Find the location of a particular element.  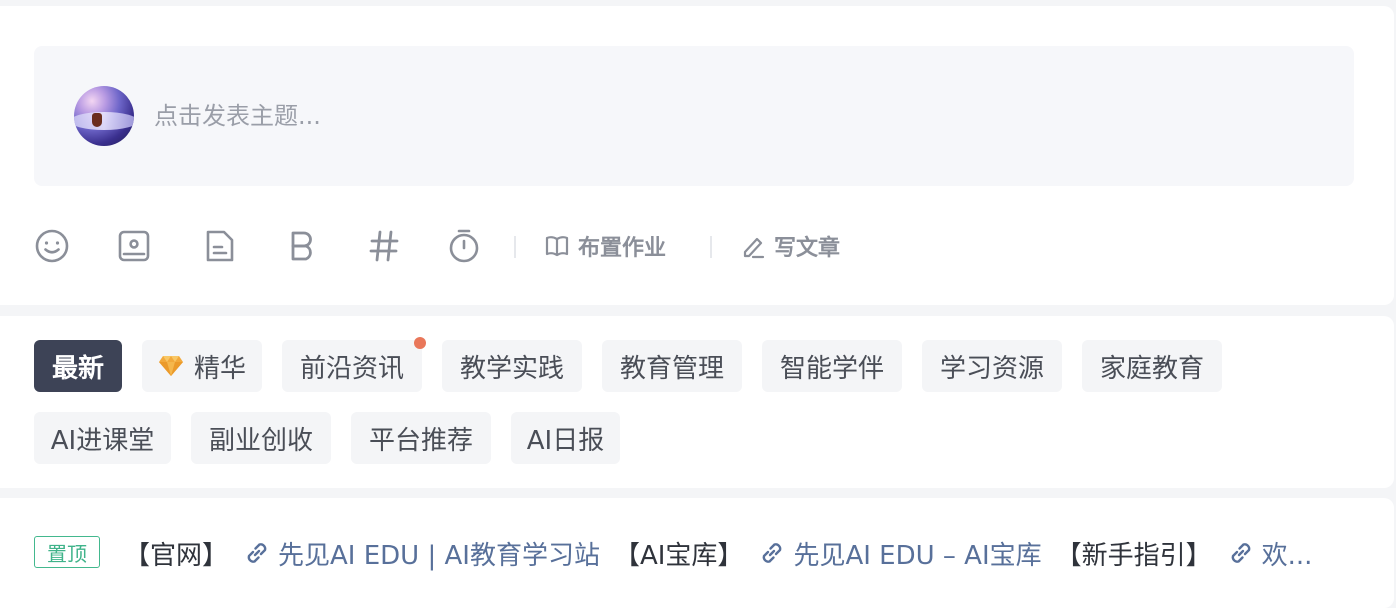

timer-icon is located at coordinates (464, 246).